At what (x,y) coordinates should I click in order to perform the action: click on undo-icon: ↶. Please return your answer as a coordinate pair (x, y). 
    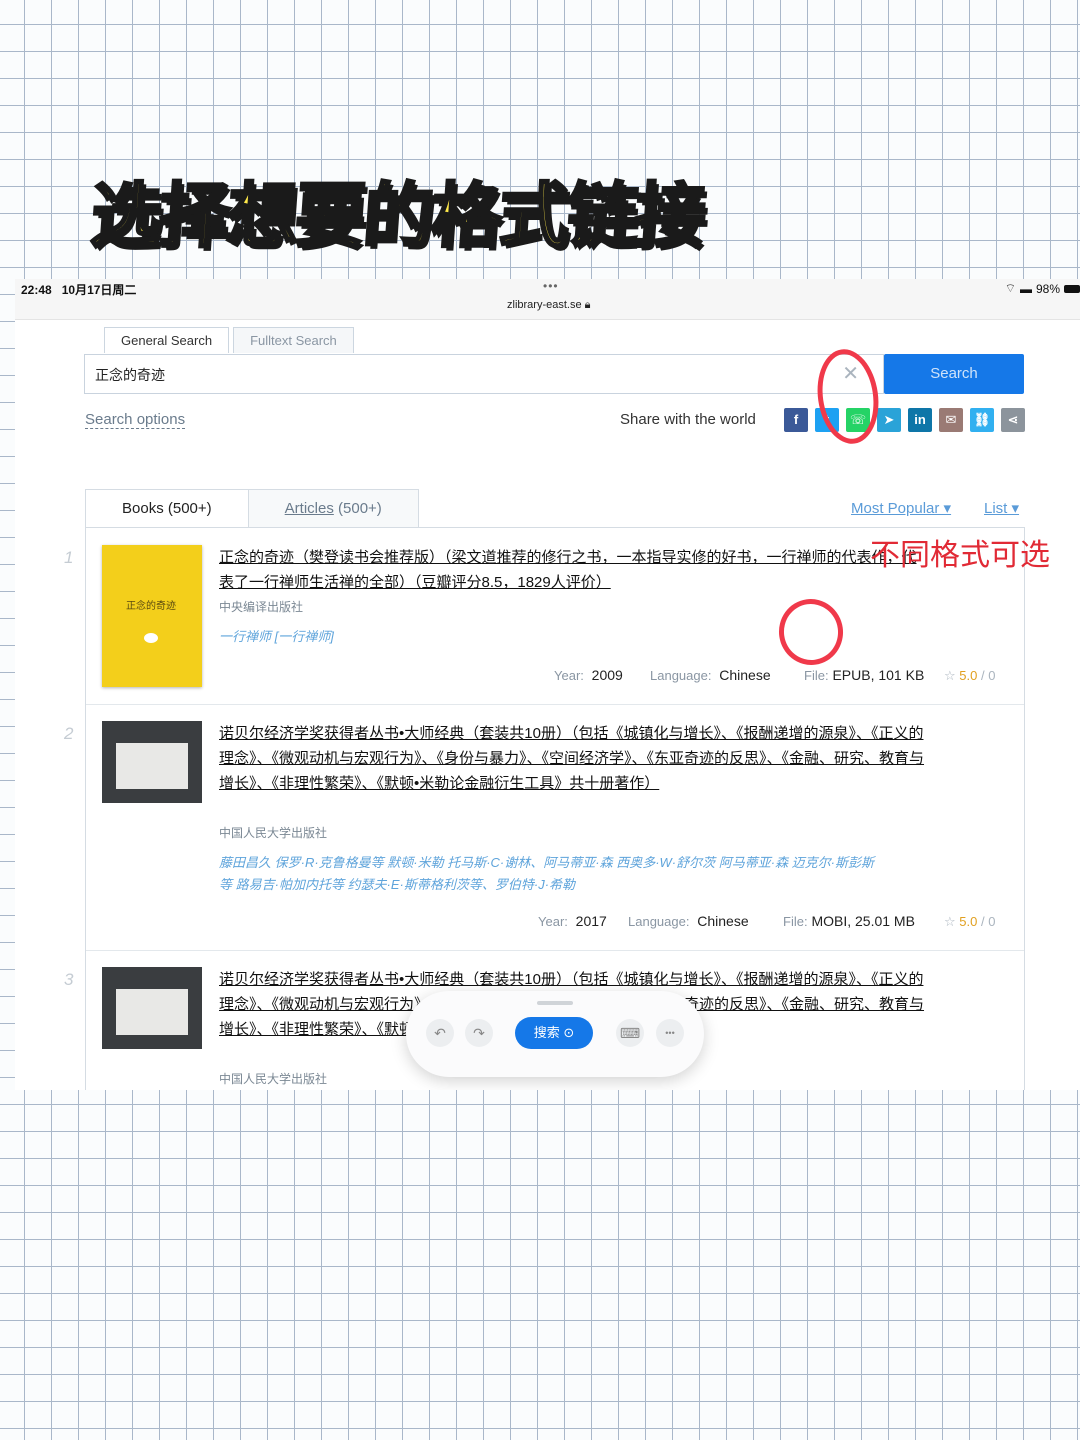
    Looking at the image, I should click on (440, 1033).